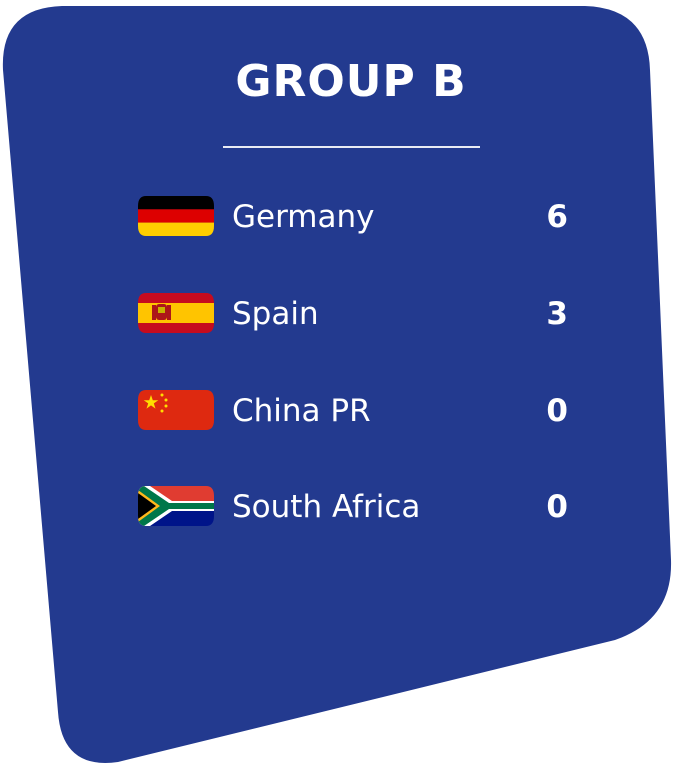 This screenshot has width=673, height=765. I want to click on standings-row: Germany 6, so click(353, 217).